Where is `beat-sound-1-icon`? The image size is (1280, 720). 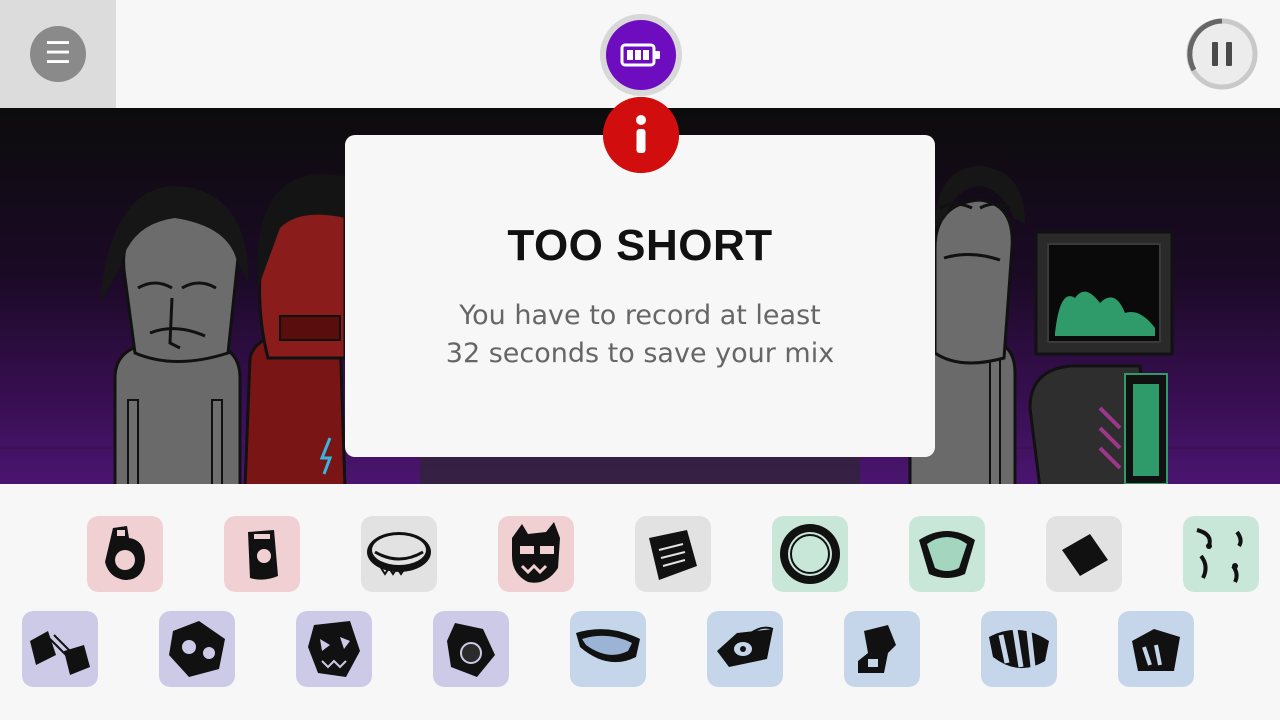
beat-sound-1-icon is located at coordinates (125, 554).